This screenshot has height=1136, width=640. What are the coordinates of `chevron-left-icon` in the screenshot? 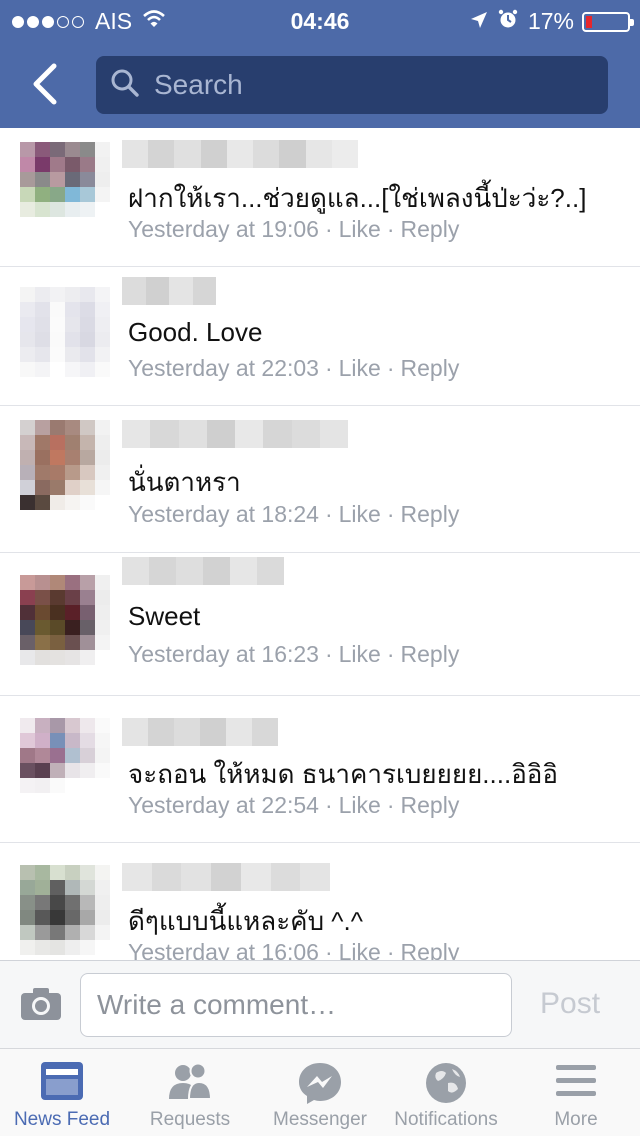 It's located at (45, 84).